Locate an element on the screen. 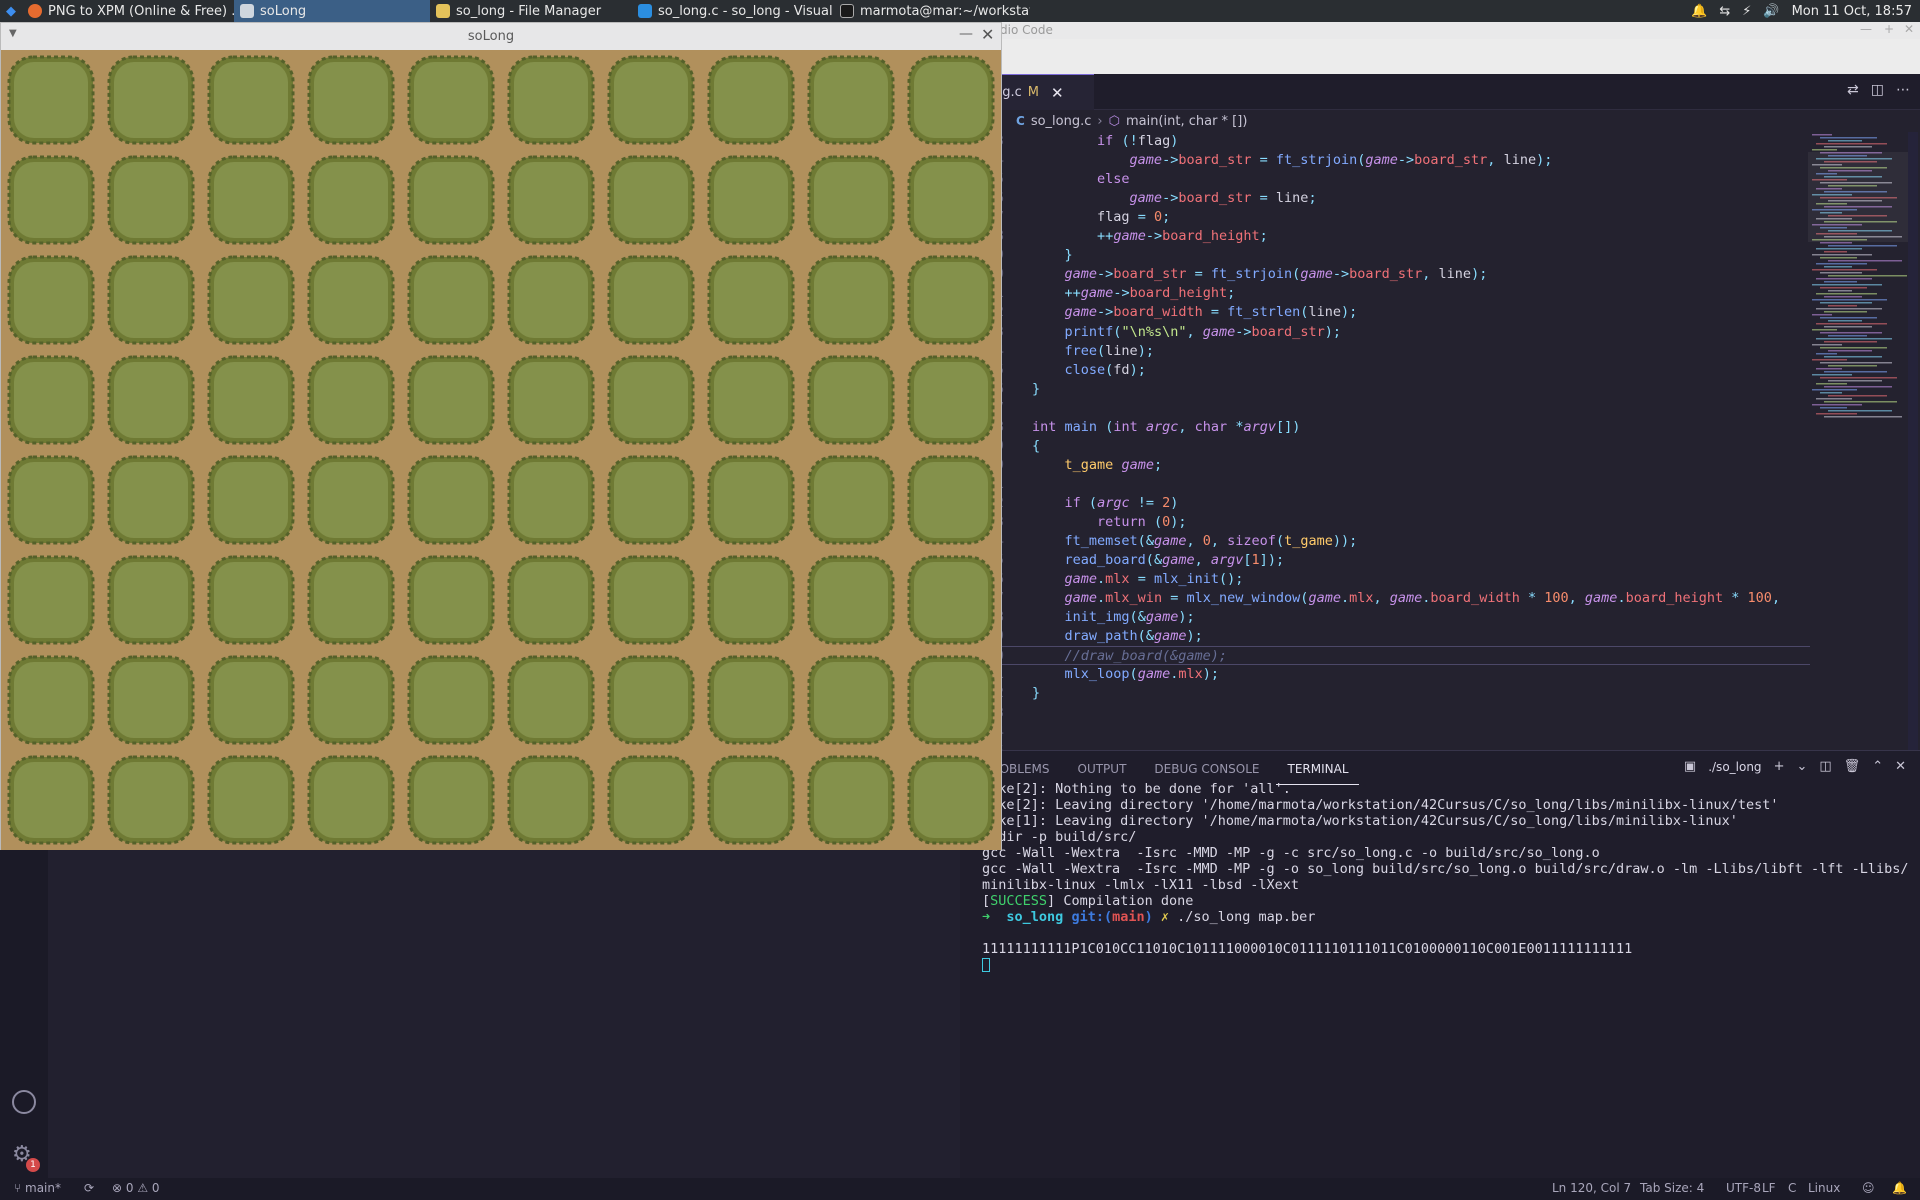 Image resolution: width=1920 pixels, height=1200 pixels. code-line: 6 game.mlx = mlx_init(); is located at coordinates (1385, 579).